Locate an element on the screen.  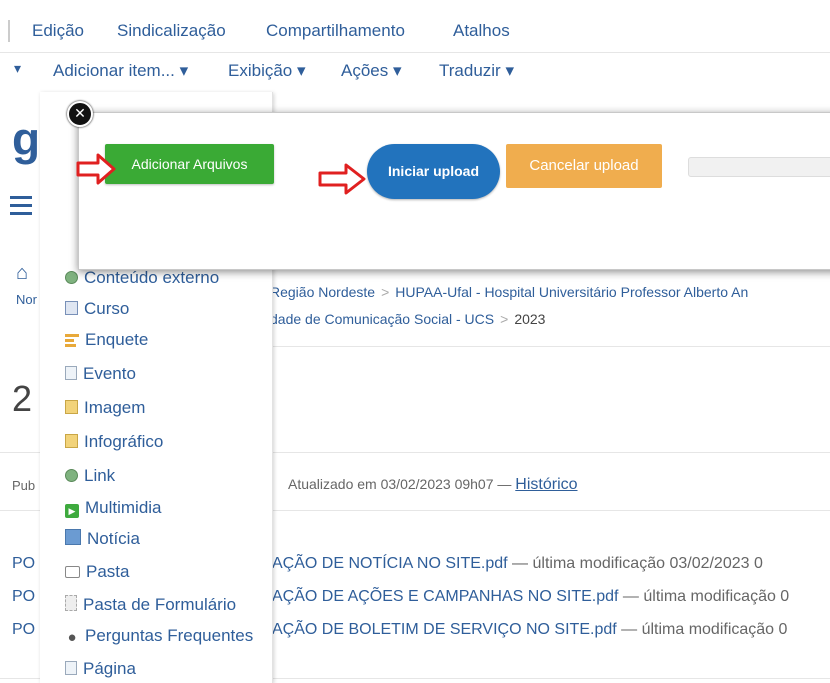
cancel-upload-button: Cancelar upload is located at coordinates (584, 166).